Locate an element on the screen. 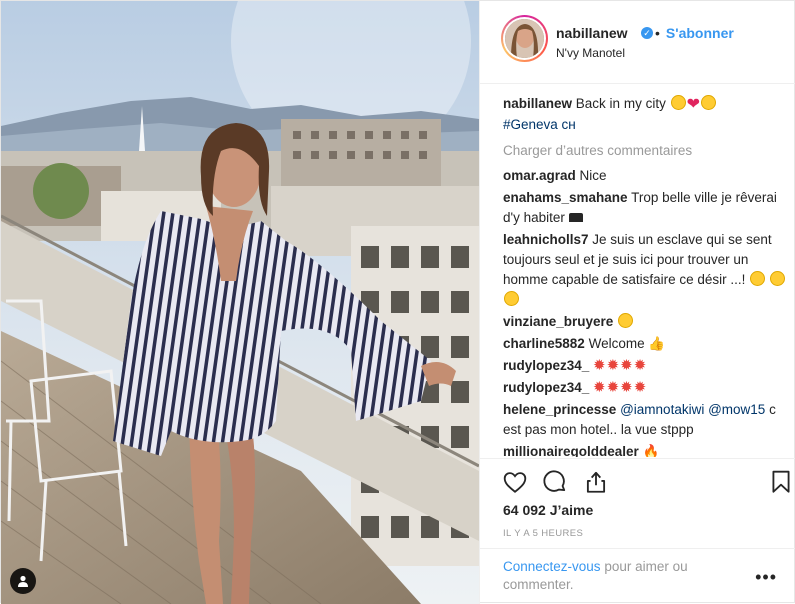 Image resolution: width=795 pixels, height=604 pixels. comment-mentions: @iamnotakiwi @mow15 is located at coordinates (692, 409).